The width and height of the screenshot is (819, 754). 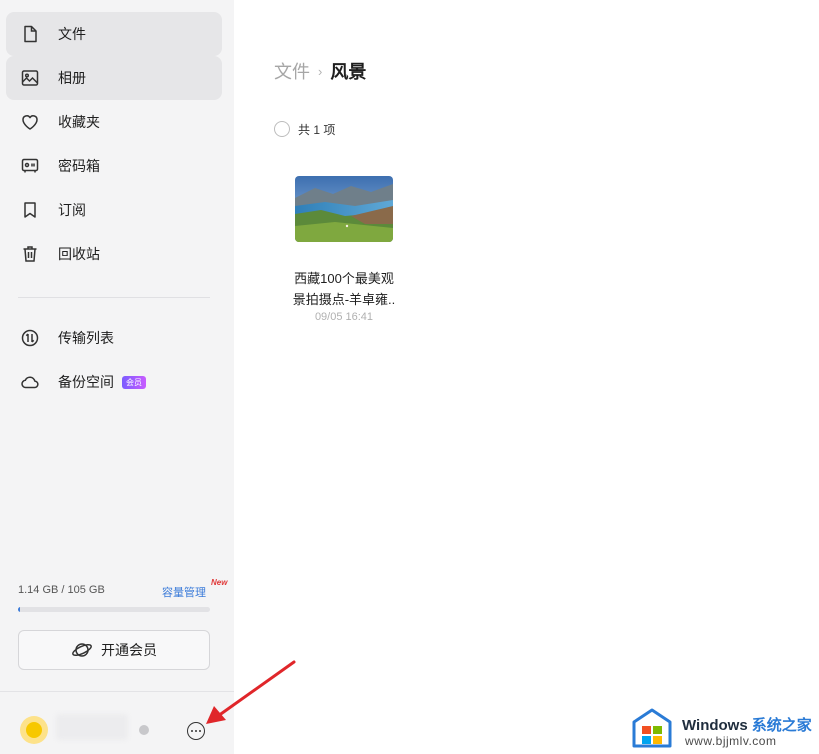 I want to click on watermark-brand-cn: 系统之家, so click(x=781, y=725).